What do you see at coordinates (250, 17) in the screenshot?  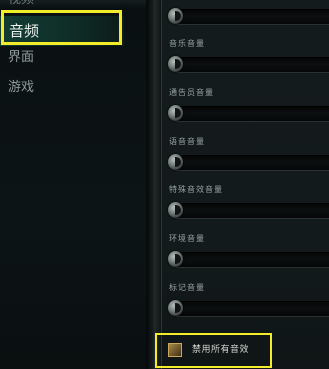 I see `master-volume-slider` at bounding box center [250, 17].